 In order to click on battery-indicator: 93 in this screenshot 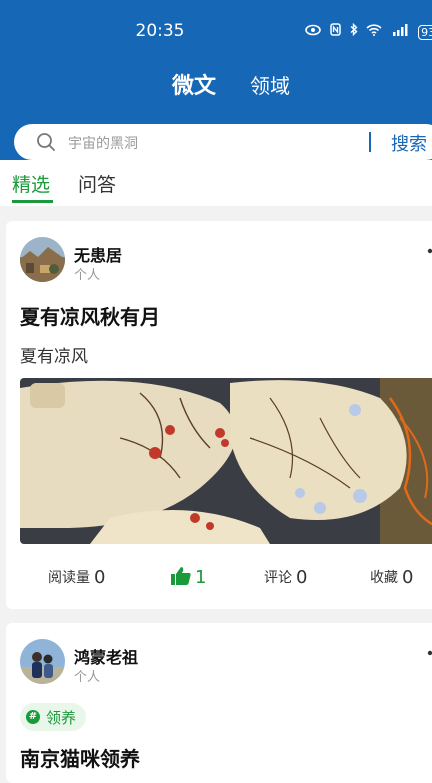, I will do `click(425, 32)`.